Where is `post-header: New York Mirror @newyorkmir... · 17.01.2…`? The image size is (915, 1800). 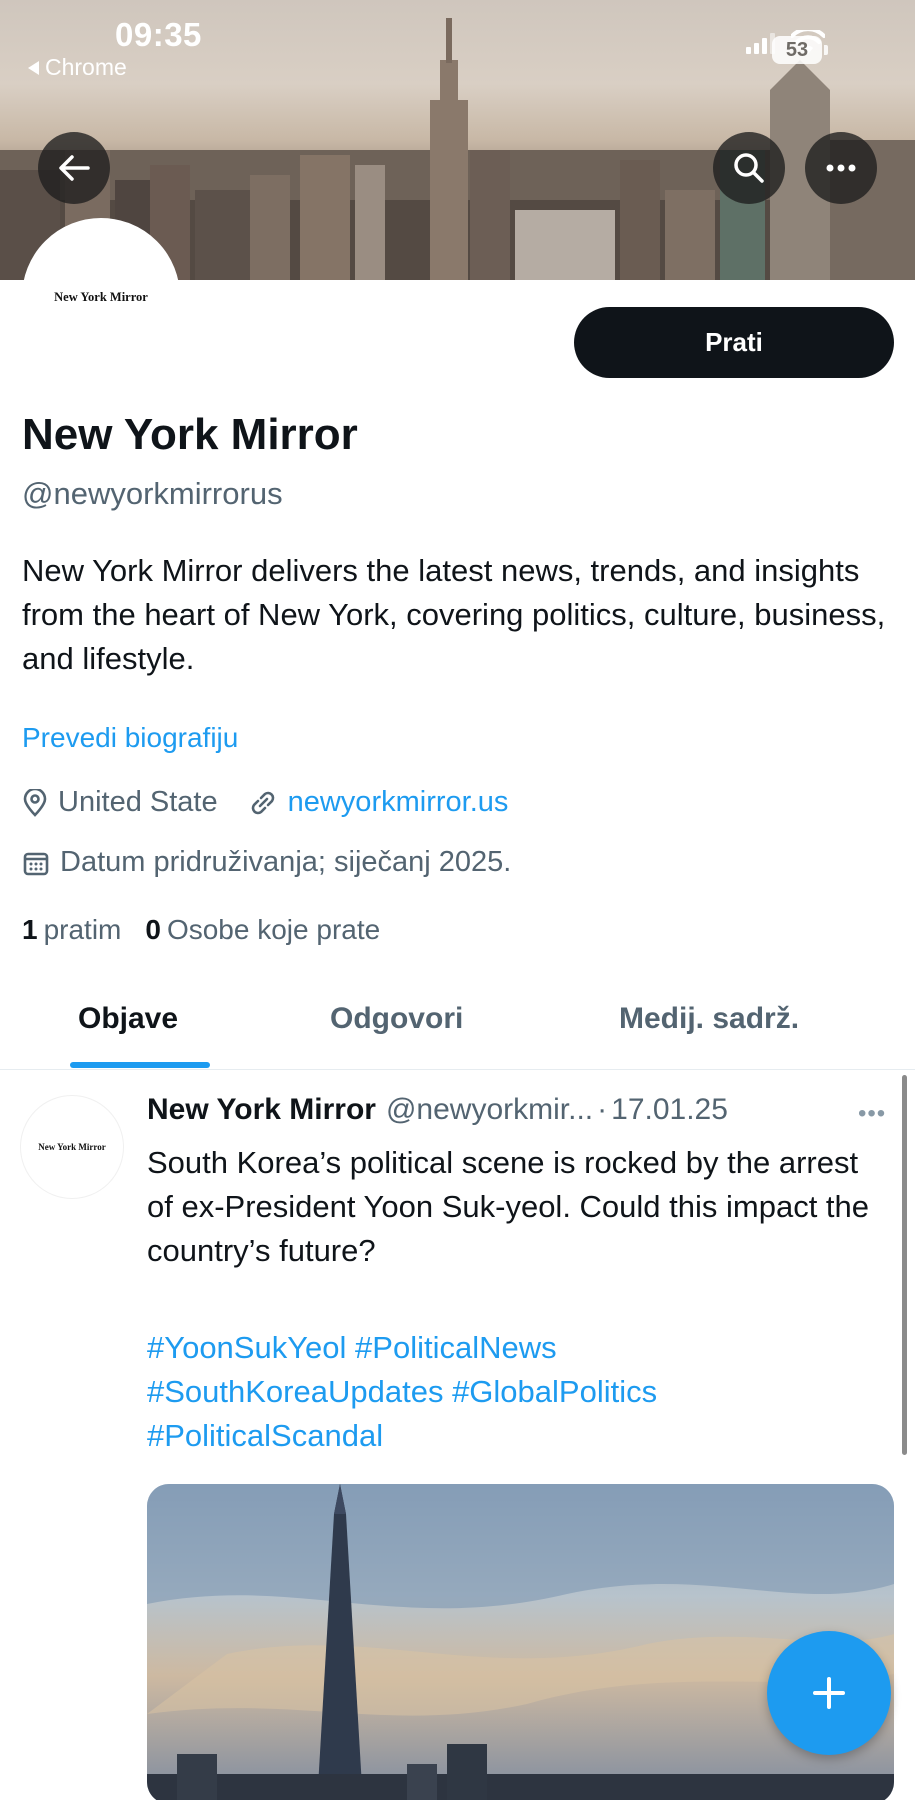 post-header: New York Mirror @newyorkmir... · 17.01.2… is located at coordinates (437, 1110).